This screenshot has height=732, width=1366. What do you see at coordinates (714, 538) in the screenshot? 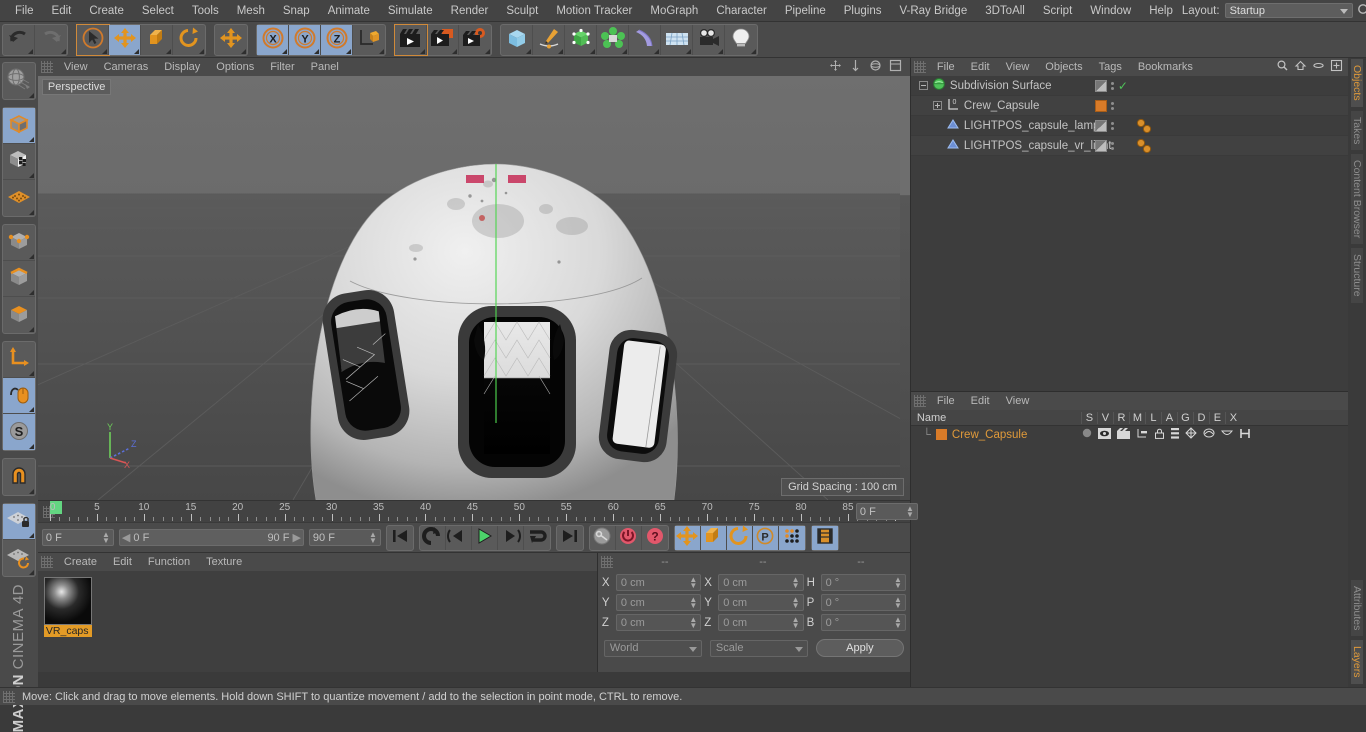
I see `scale-key-button` at bounding box center [714, 538].